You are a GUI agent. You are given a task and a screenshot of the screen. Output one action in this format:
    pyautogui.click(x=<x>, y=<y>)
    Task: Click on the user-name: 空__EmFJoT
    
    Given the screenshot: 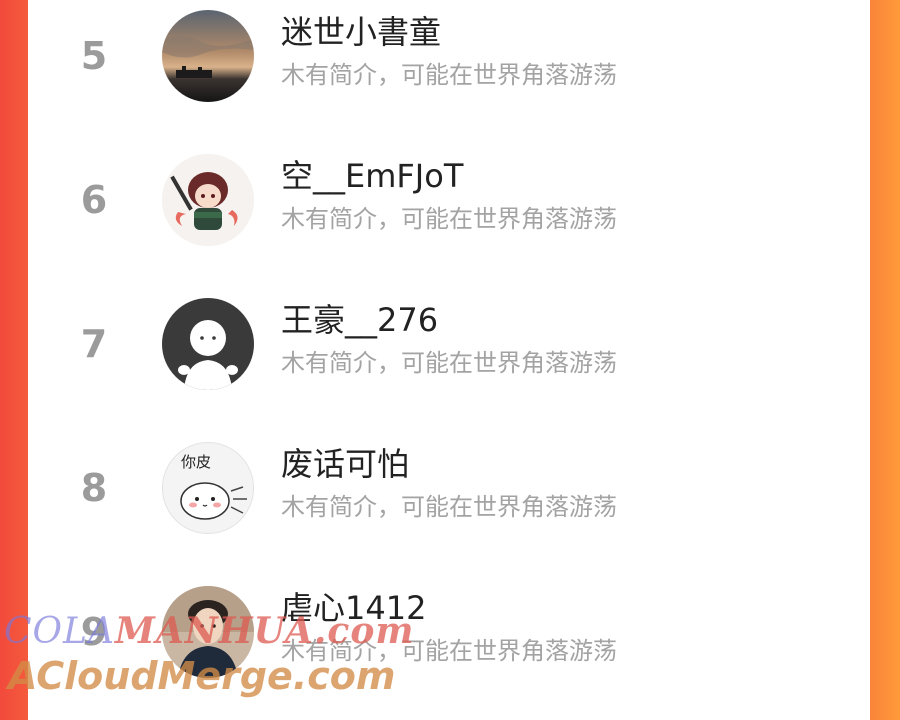 What is the action you would take?
    pyautogui.click(x=372, y=176)
    